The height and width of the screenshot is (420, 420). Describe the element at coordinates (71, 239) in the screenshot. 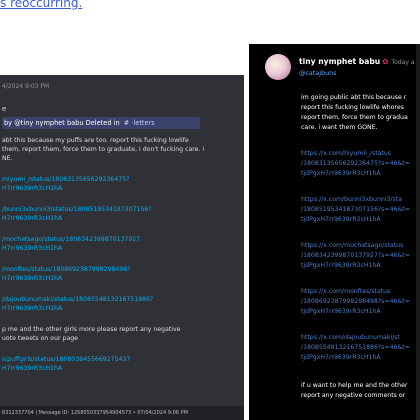

I see `left-link: /mochatsago/status/1808342399870137927` at that location.